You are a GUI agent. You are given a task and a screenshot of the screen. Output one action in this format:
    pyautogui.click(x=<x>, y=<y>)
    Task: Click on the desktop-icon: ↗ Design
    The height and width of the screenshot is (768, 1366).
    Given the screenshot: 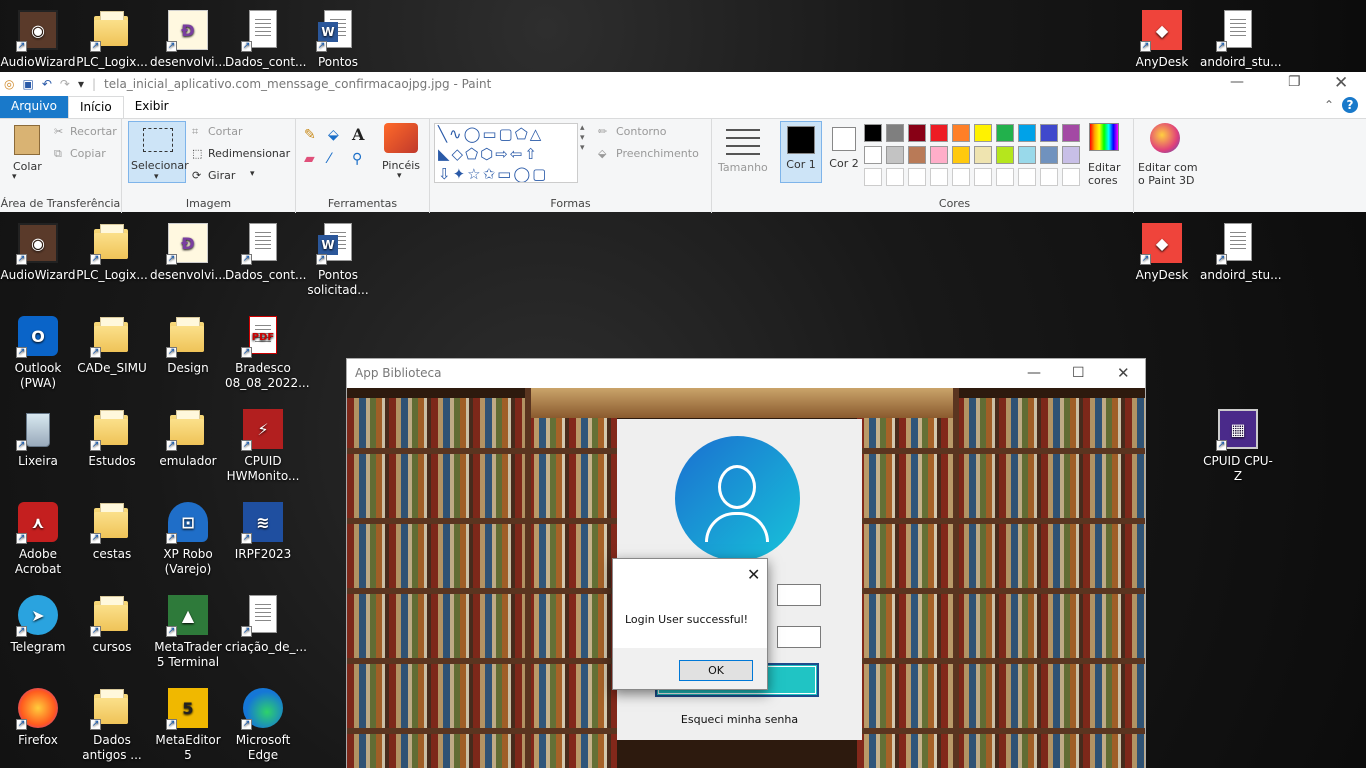 What is the action you would take?
    pyautogui.click(x=188, y=345)
    